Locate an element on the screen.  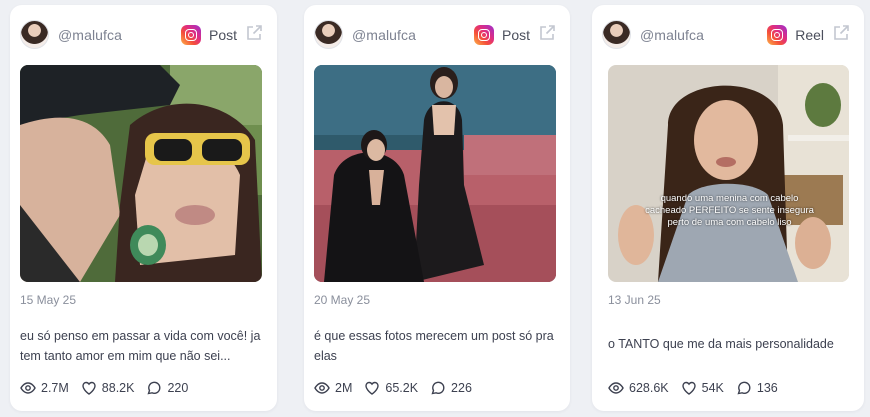
likes-stat: 65.2K is located at coordinates (391, 388).